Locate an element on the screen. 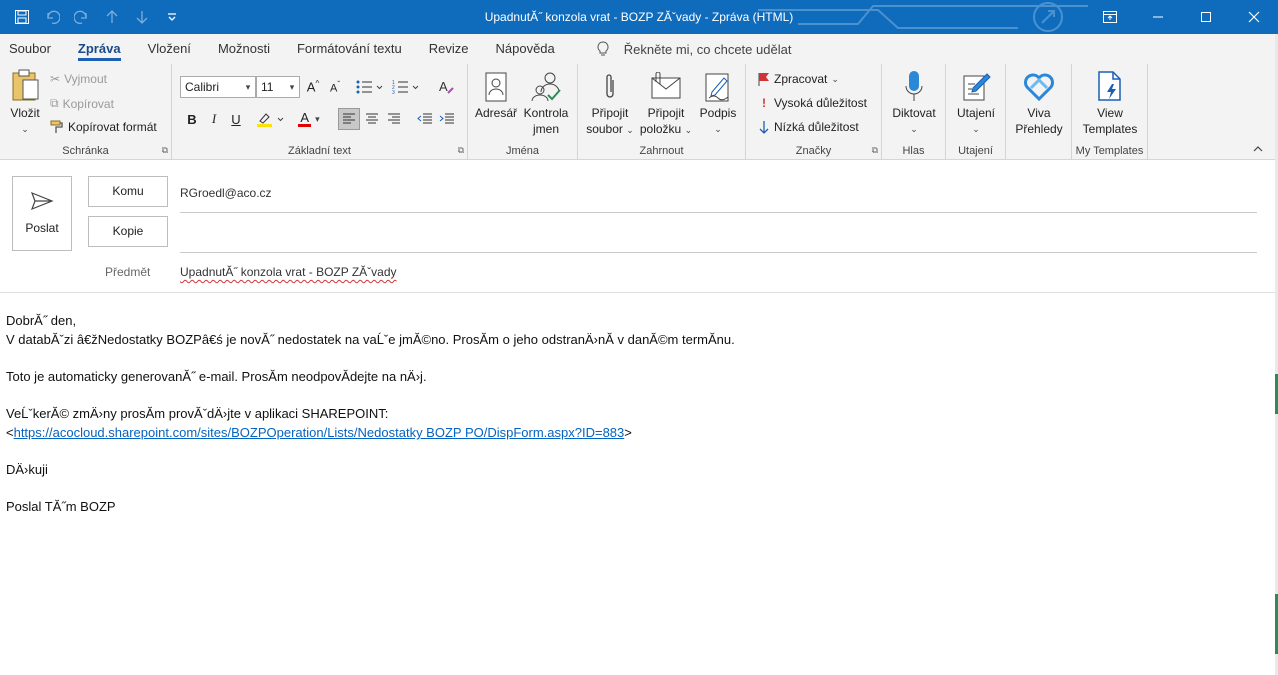  signature-label: Podpis is located at coordinates (718, 113).